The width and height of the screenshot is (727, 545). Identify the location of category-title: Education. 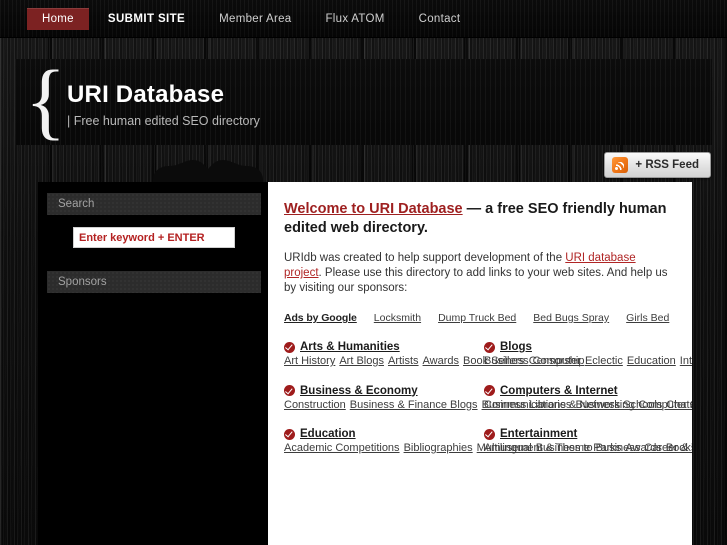
(379, 434).